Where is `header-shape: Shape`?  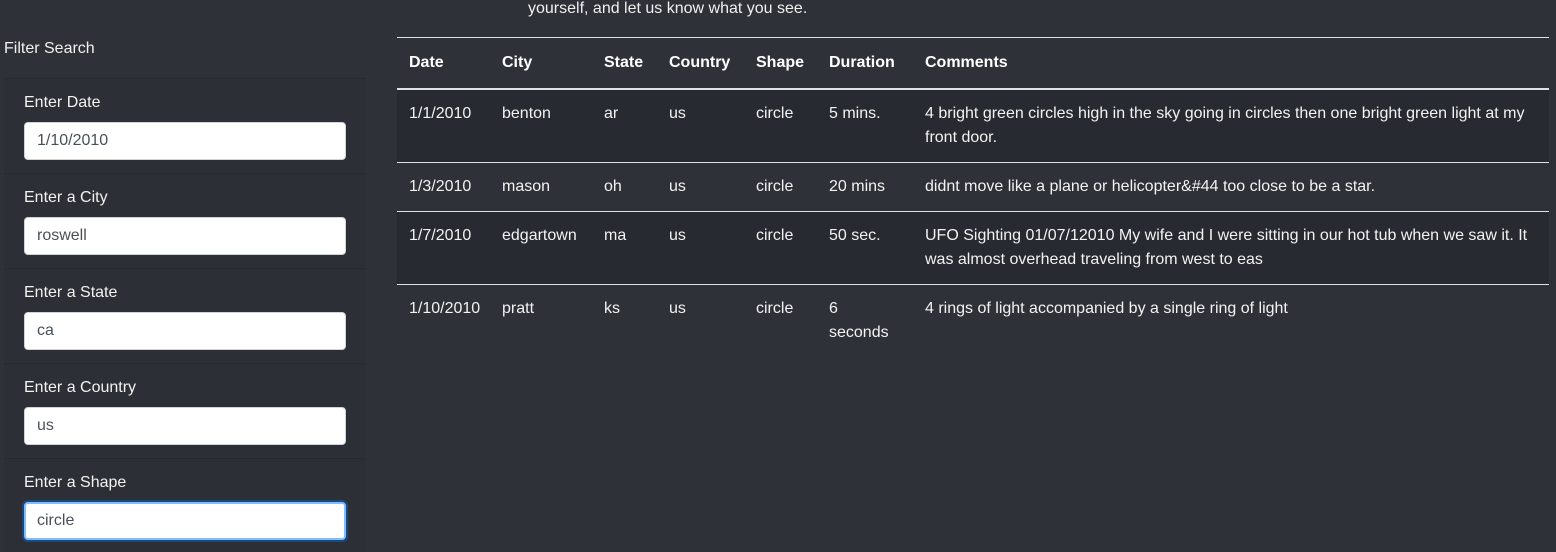 header-shape: Shape is located at coordinates (780, 63).